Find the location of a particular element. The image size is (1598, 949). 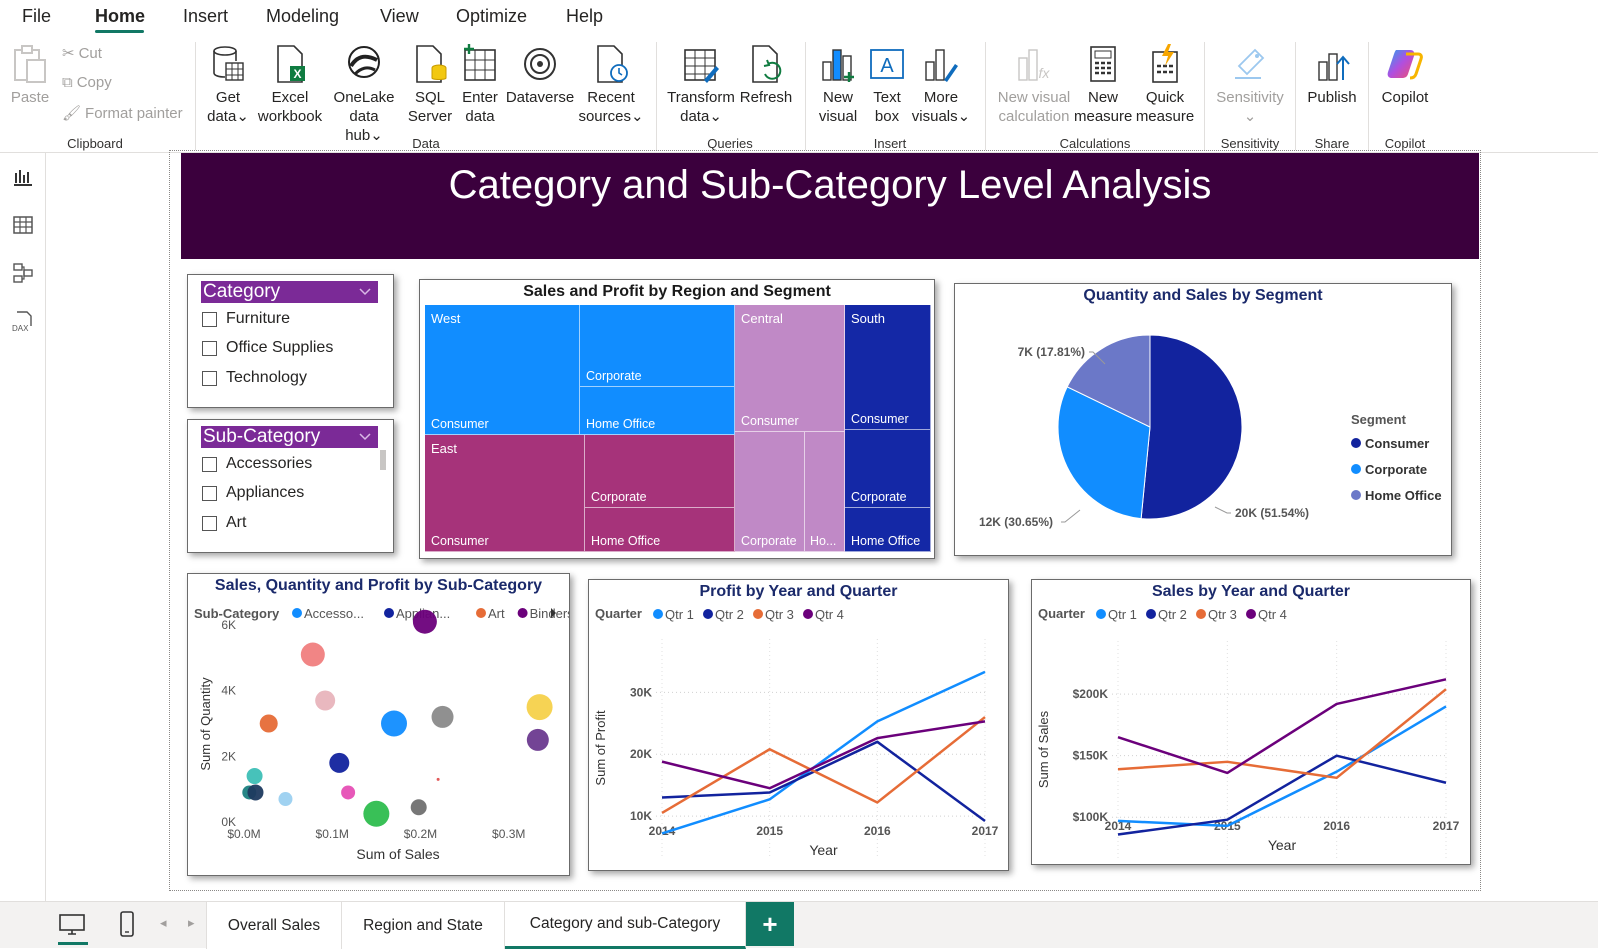

visual-title: Quantity and Sales by Segment is located at coordinates (1203, 295).